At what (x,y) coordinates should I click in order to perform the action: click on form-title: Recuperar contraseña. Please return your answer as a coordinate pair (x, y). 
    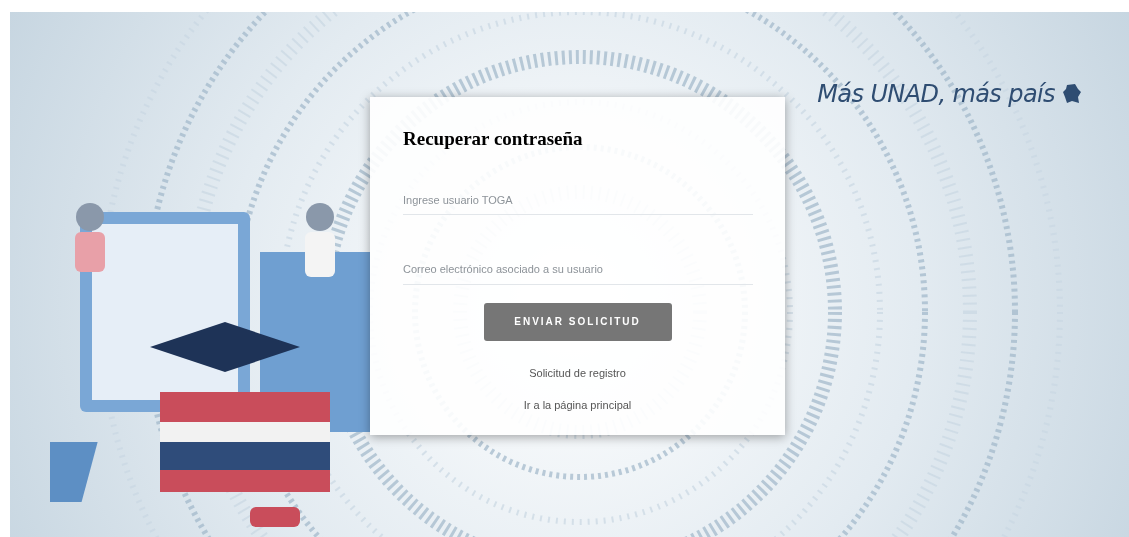
    Looking at the image, I should click on (493, 139).